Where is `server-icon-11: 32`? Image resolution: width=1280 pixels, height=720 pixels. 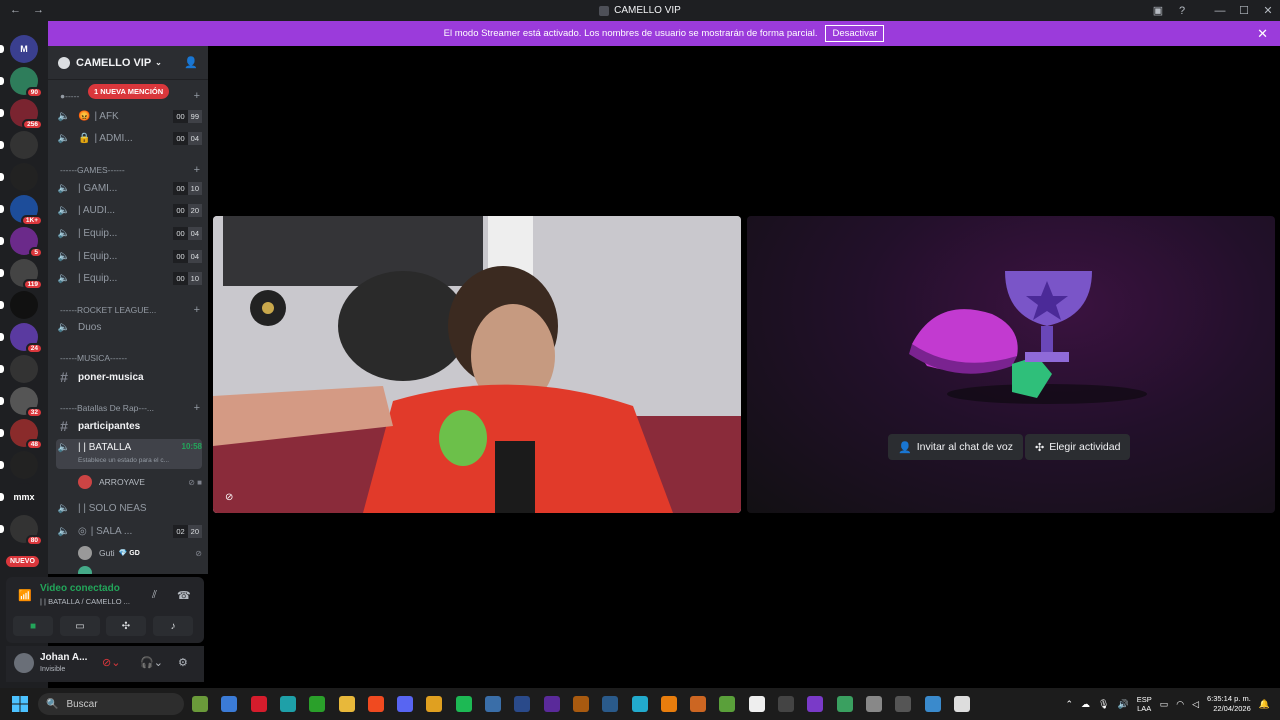
server-icon-11: 32 is located at coordinates (26, 402).